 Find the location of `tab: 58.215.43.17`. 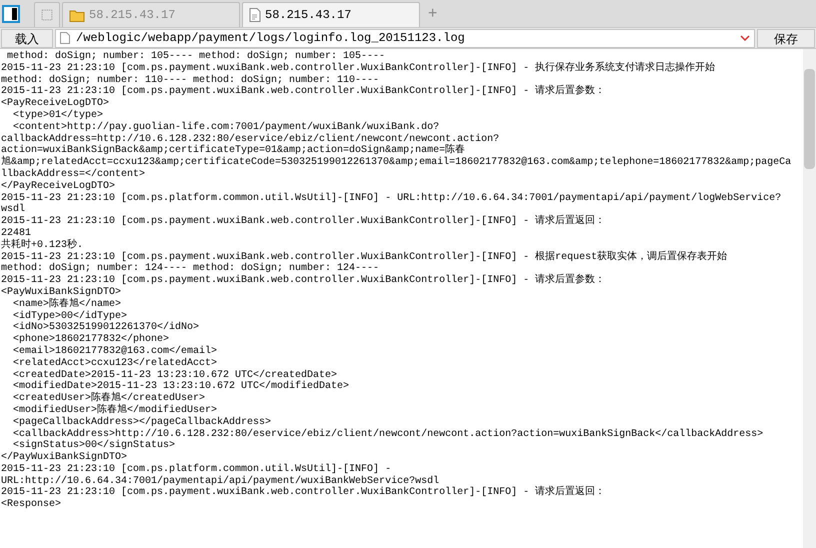

tab: 58.215.43.17 is located at coordinates (331, 14).